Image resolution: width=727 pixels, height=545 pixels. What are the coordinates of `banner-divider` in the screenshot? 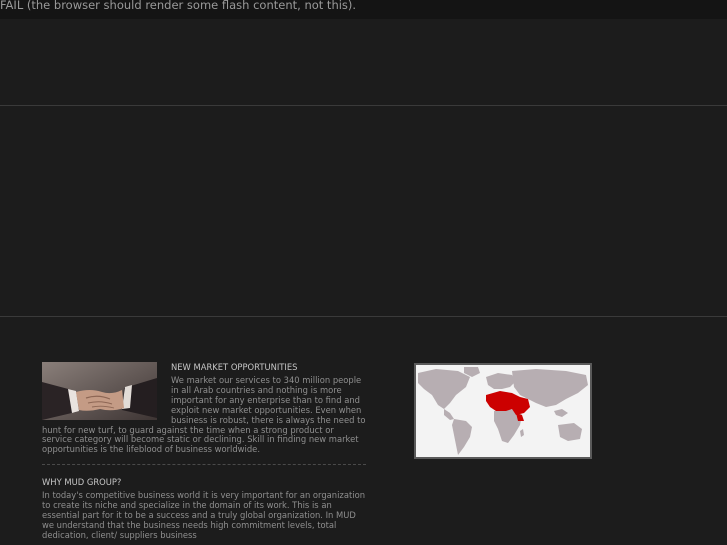 It's located at (363, 316).